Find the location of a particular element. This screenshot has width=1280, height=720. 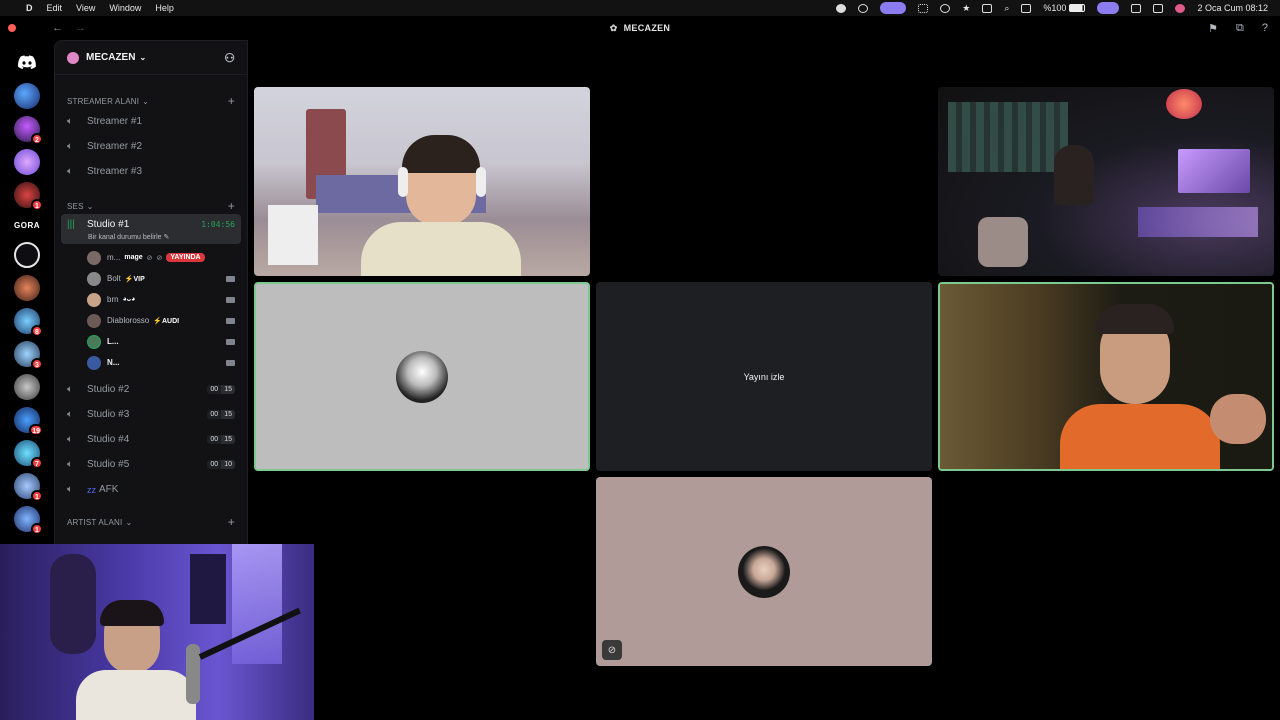

voice-active-icon: ||| is located at coordinates (71, 224).